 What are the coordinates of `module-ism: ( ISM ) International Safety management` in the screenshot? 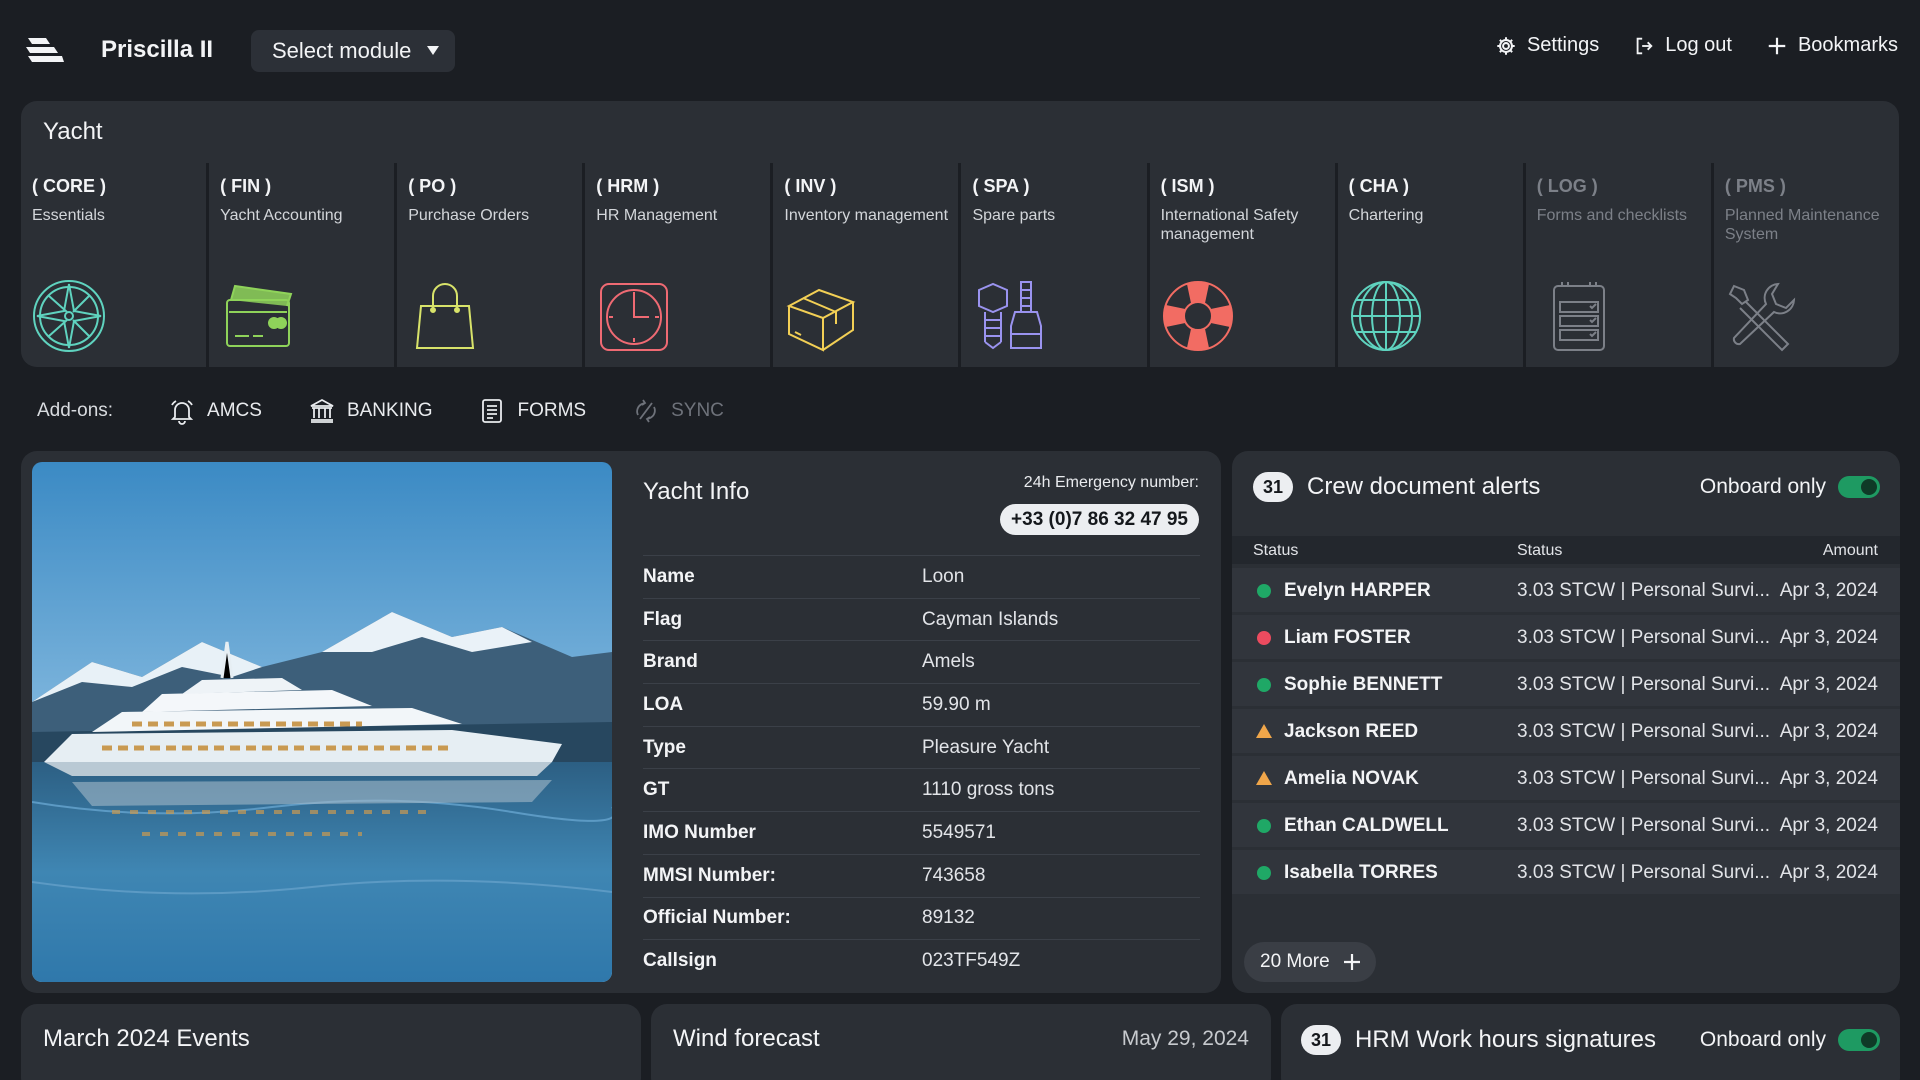 It's located at (1242, 265).